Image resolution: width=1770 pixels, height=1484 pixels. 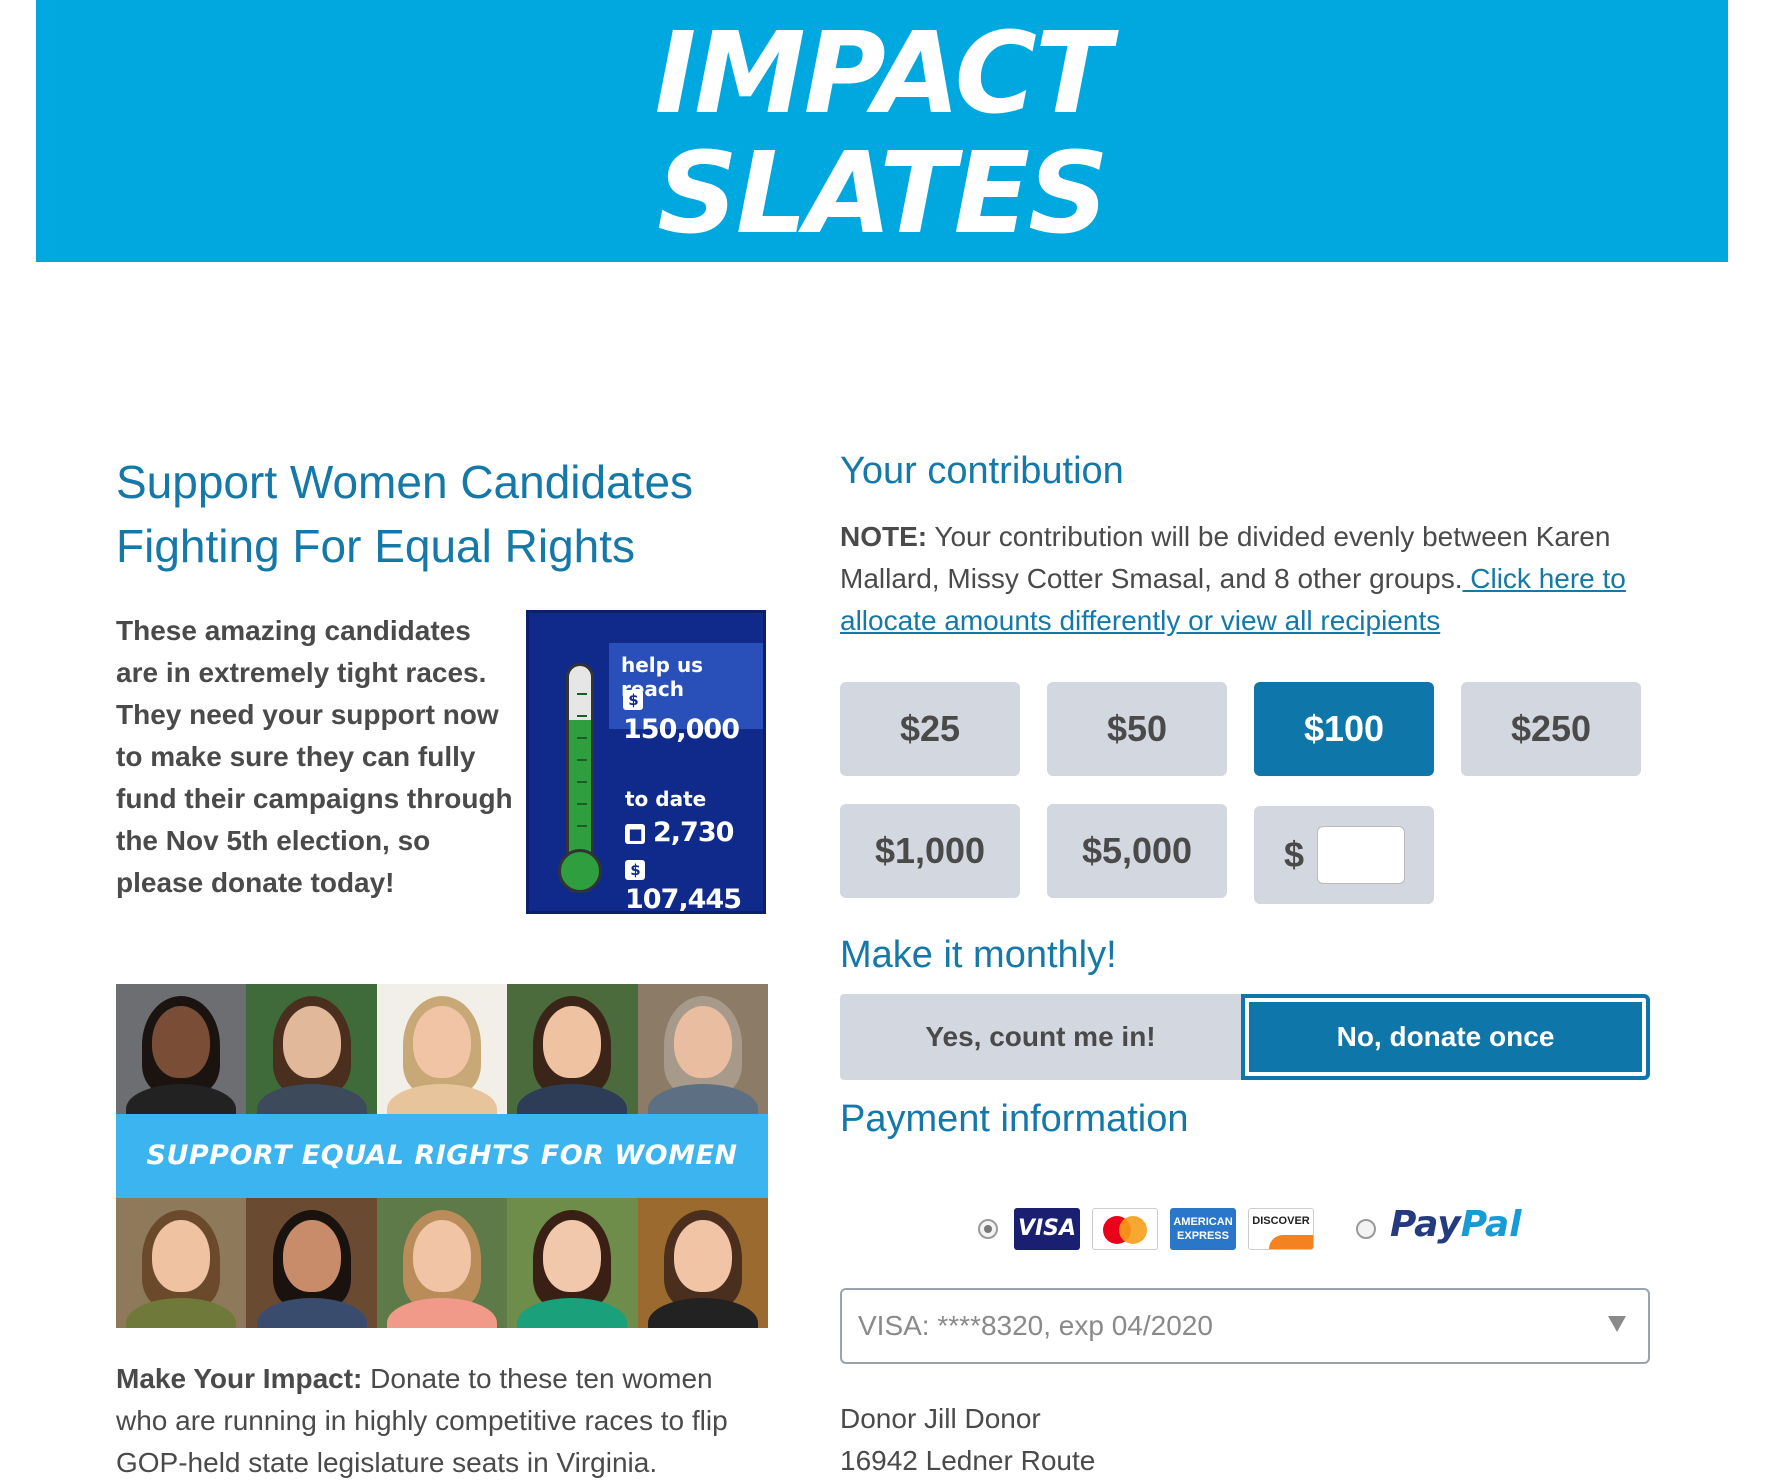 What do you see at coordinates (1040, 1037) in the screenshot?
I see `monthly-yes-button: Yes, count me in!` at bounding box center [1040, 1037].